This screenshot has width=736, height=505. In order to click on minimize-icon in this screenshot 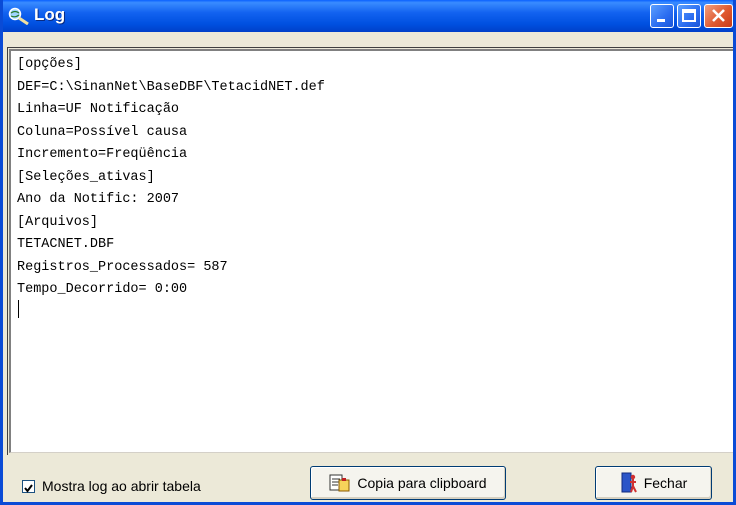, I will do `click(661, 20)`.